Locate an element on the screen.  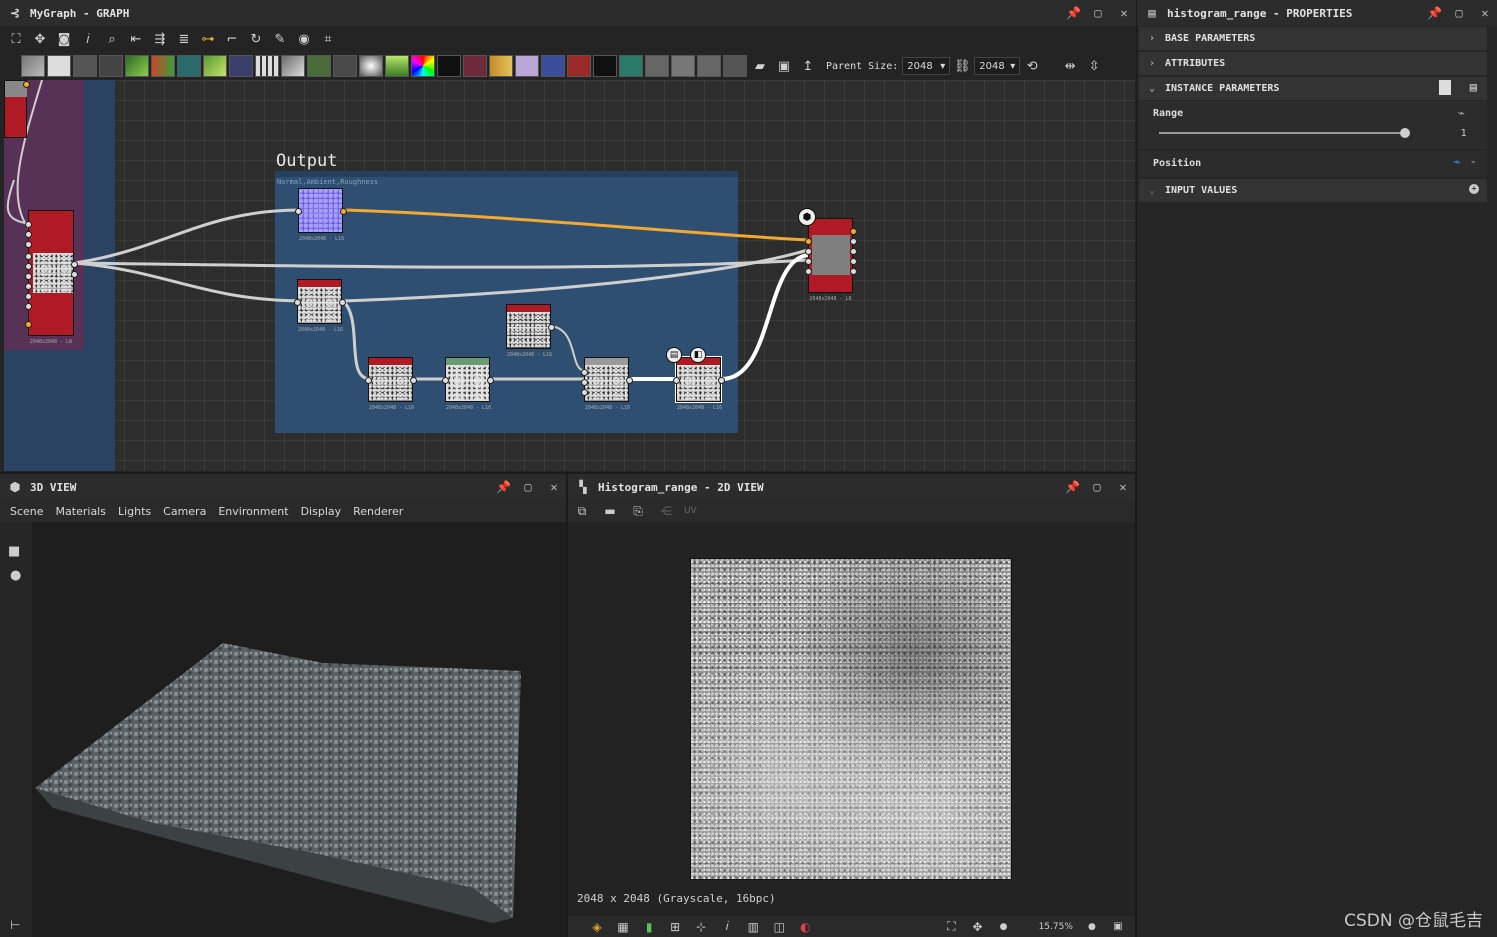
node-frame-icon is located at coordinates (735, 66).